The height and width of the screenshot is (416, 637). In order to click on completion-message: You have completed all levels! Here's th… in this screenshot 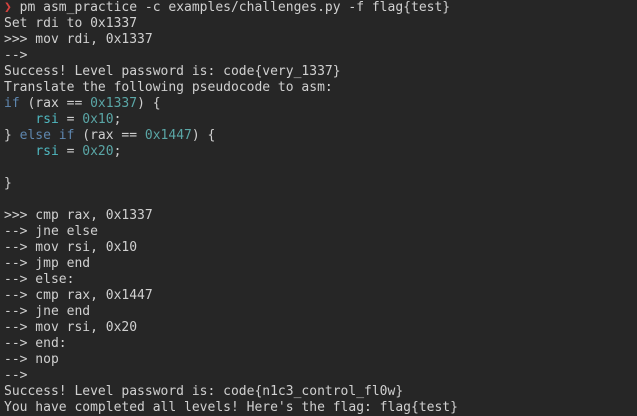, I will do `click(231, 407)`.